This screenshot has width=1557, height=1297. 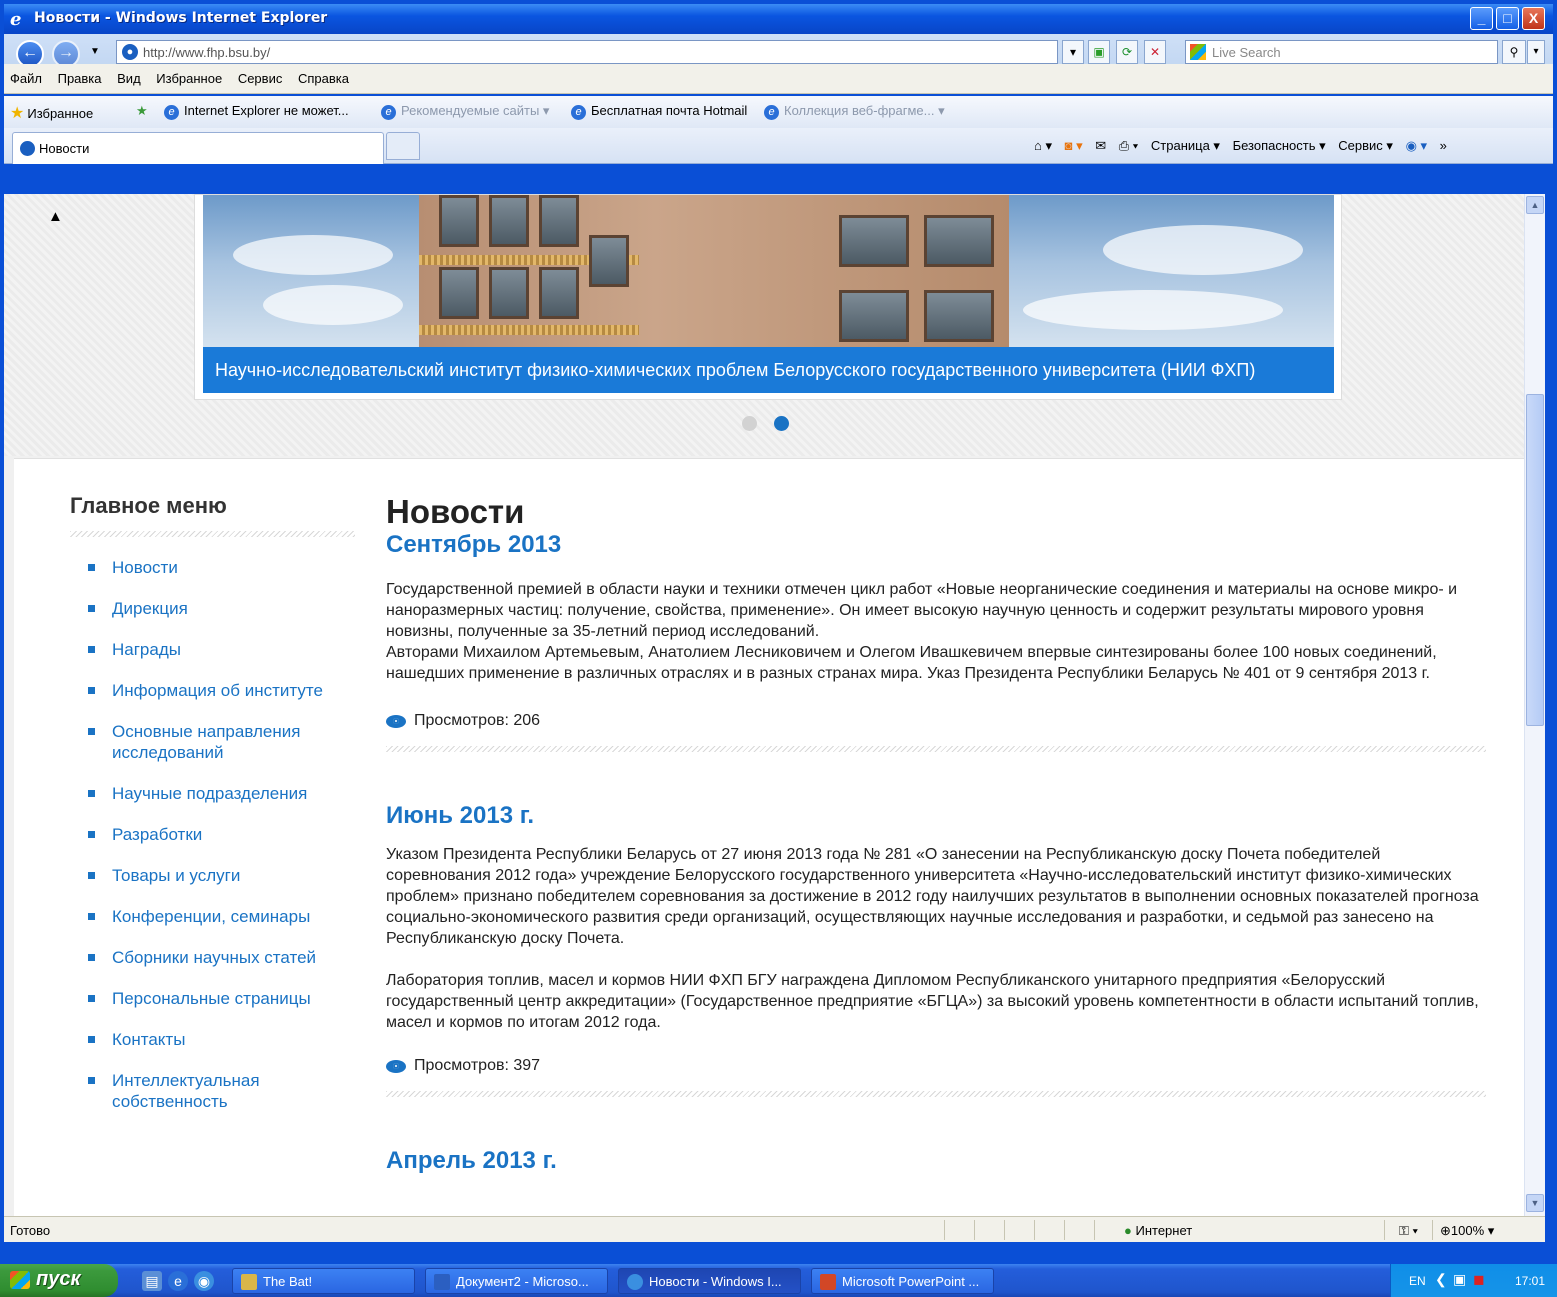 What do you see at coordinates (1365, 145) in the screenshot?
I see `tools-menu: Сервис ▾` at bounding box center [1365, 145].